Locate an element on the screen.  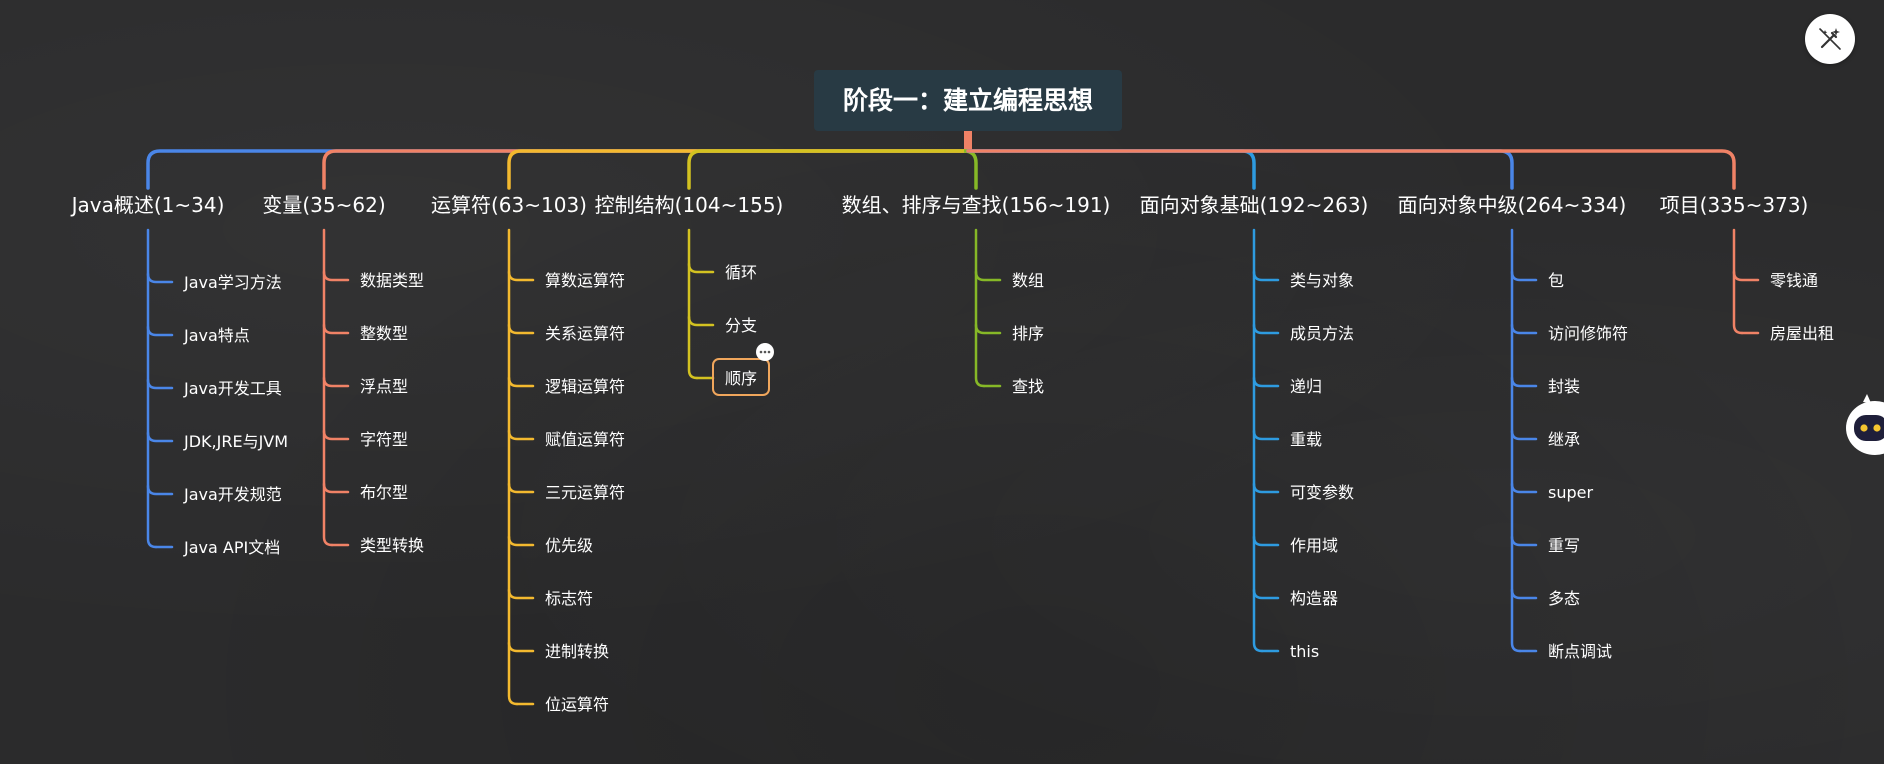
leaf-node: 成员方法 is located at coordinates (1322, 333).